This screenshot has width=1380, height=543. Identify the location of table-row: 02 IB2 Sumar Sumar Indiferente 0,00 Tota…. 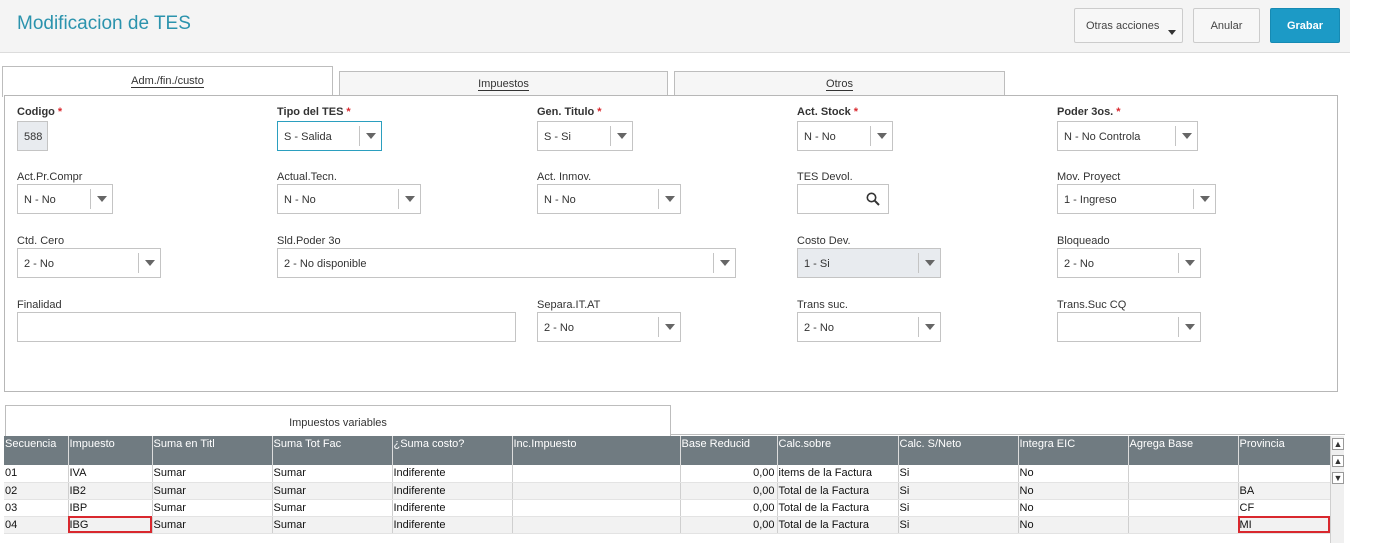
(667, 491).